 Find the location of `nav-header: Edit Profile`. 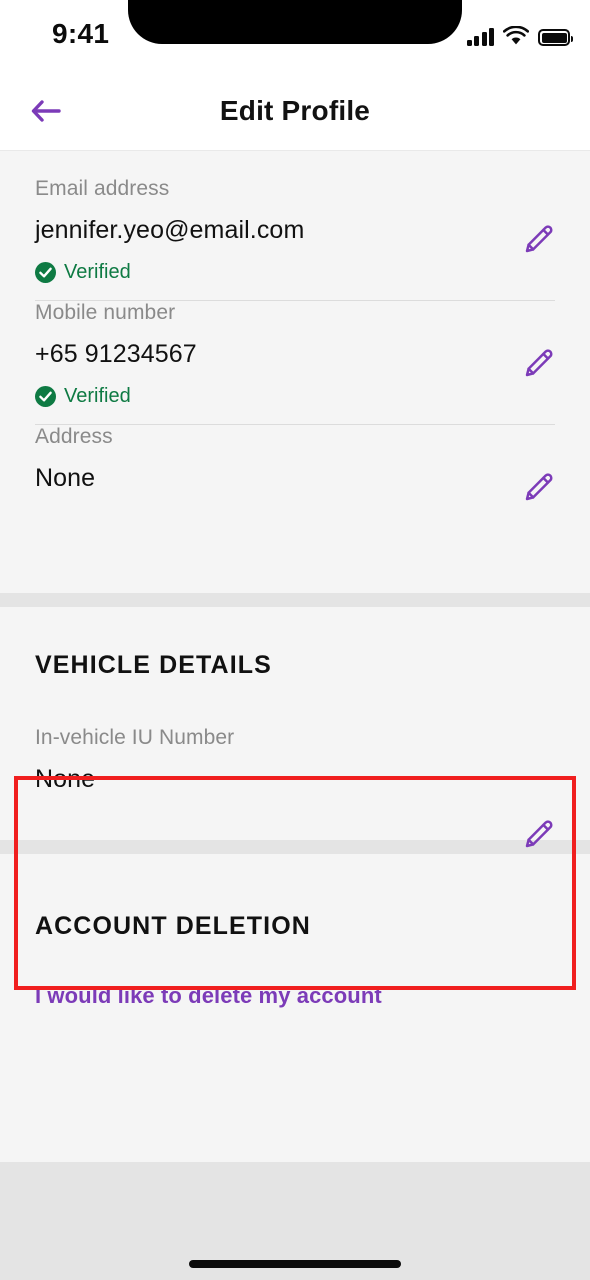

nav-header: Edit Profile is located at coordinates (295, 111).